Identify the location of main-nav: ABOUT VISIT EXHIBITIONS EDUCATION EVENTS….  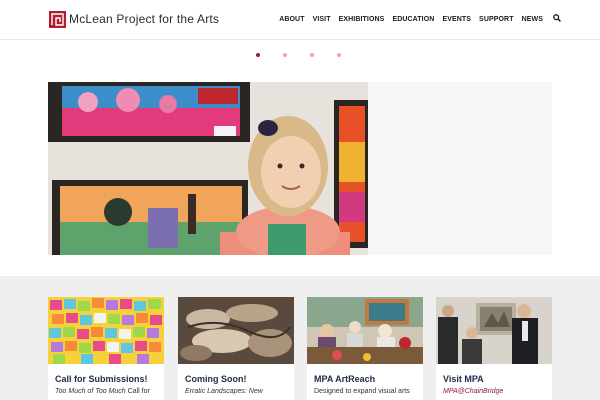
(420, 18).